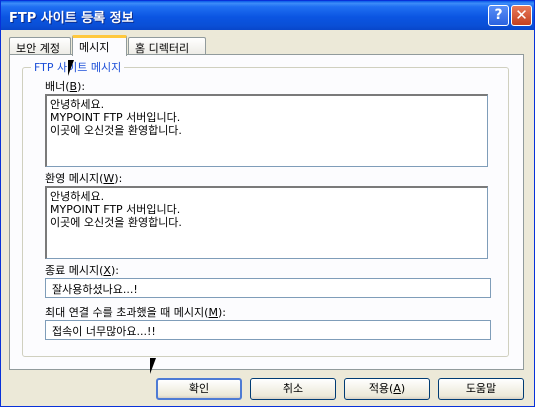 The width and height of the screenshot is (535, 407). I want to click on help-icon: ?, so click(498, 15).